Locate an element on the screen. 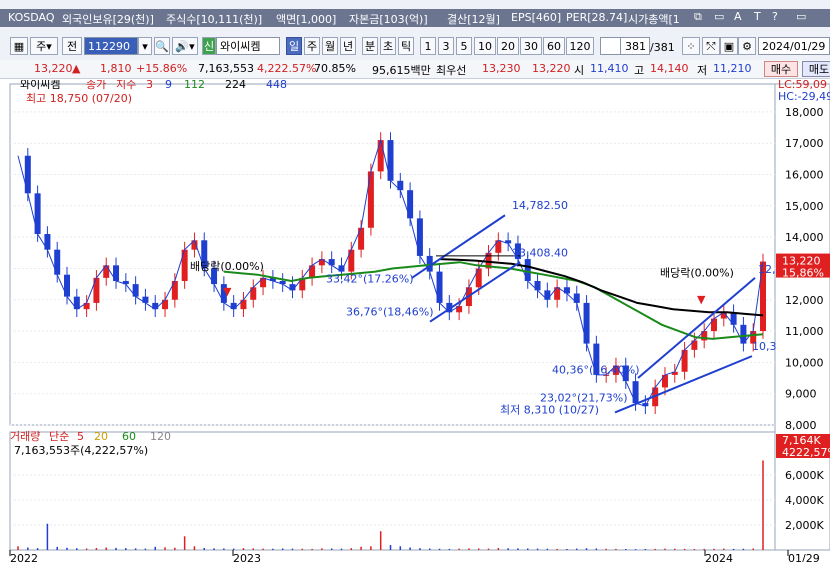 Image resolution: width=830 pixels, height=565 pixels. volume-legend-item: 단순 is located at coordinates (59, 436).